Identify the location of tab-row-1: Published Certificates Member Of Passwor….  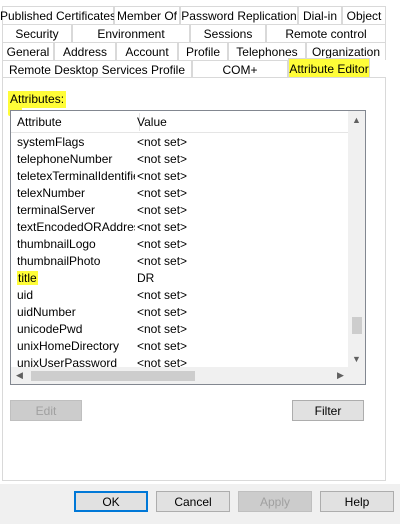
(193, 15).